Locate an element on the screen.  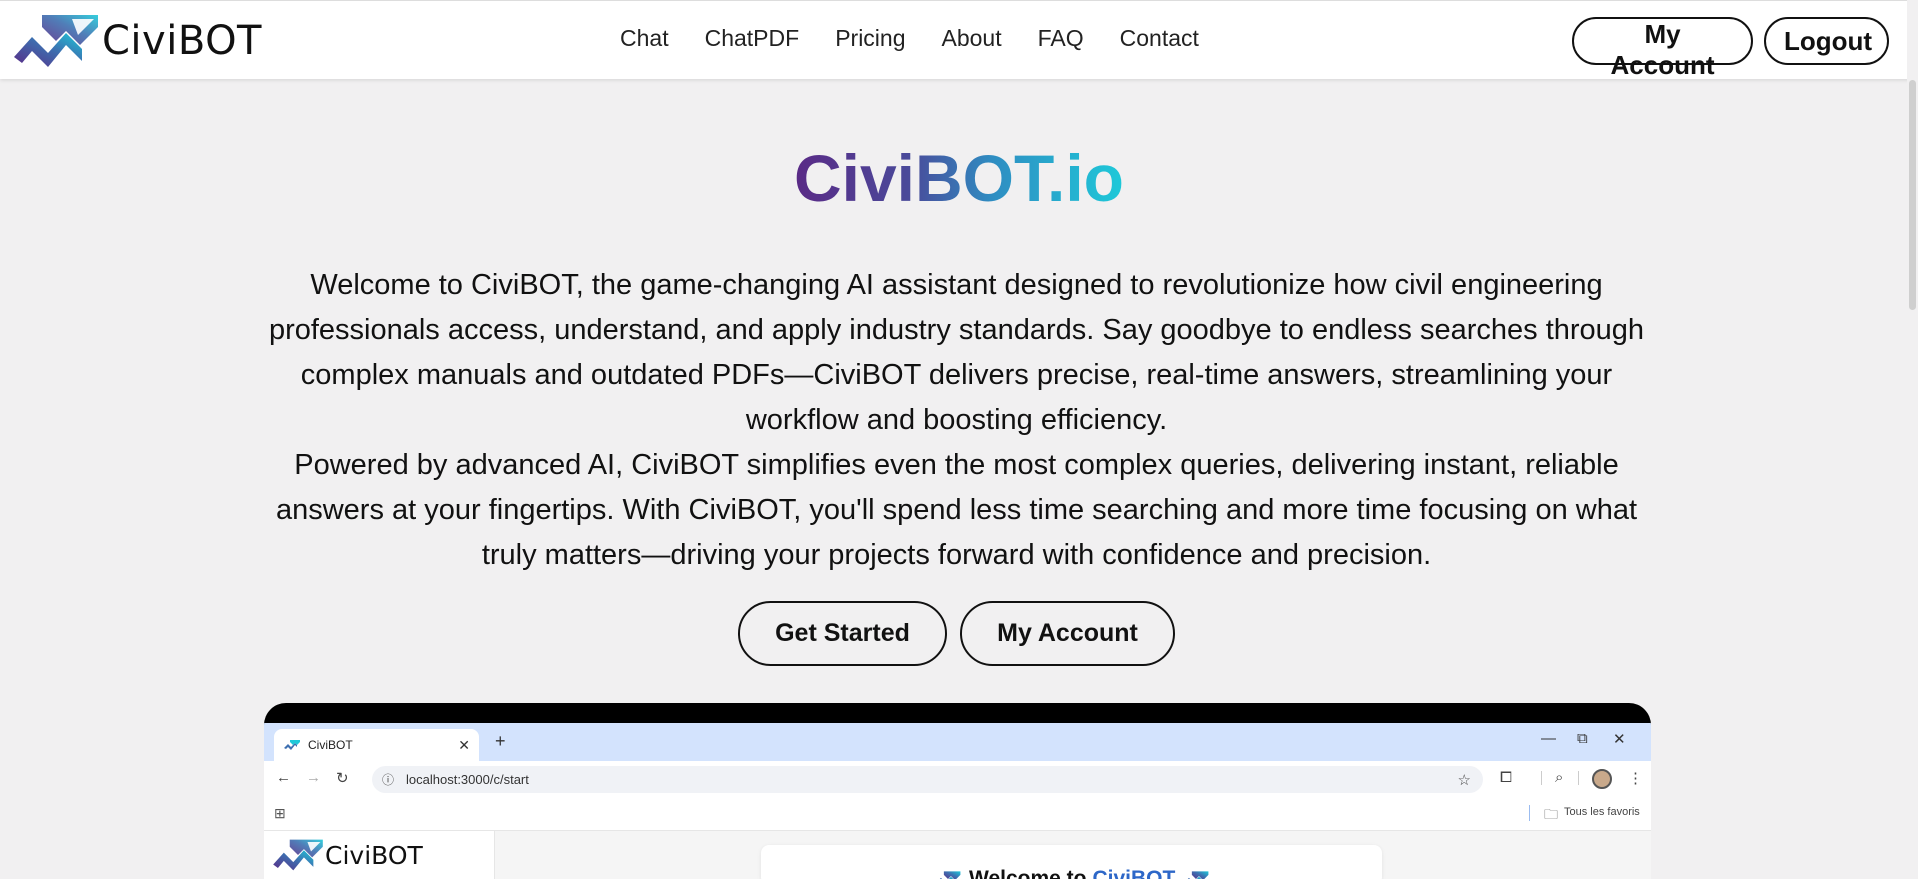
window-close-icon: ✕ is located at coordinates (1619, 739).